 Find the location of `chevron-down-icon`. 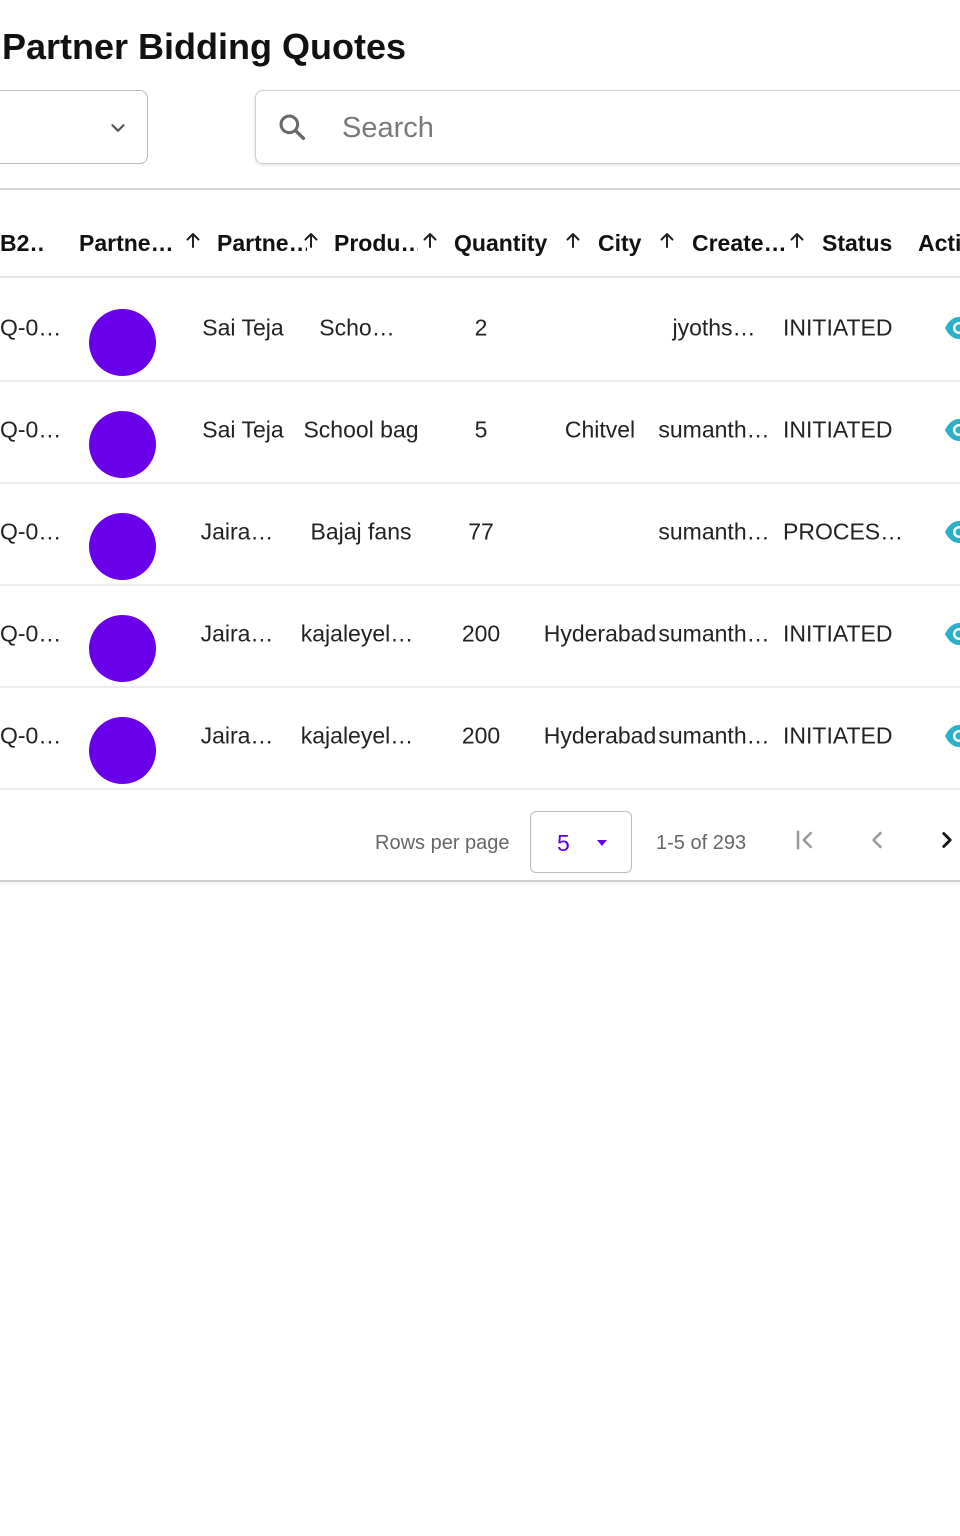

chevron-down-icon is located at coordinates (118, 128).